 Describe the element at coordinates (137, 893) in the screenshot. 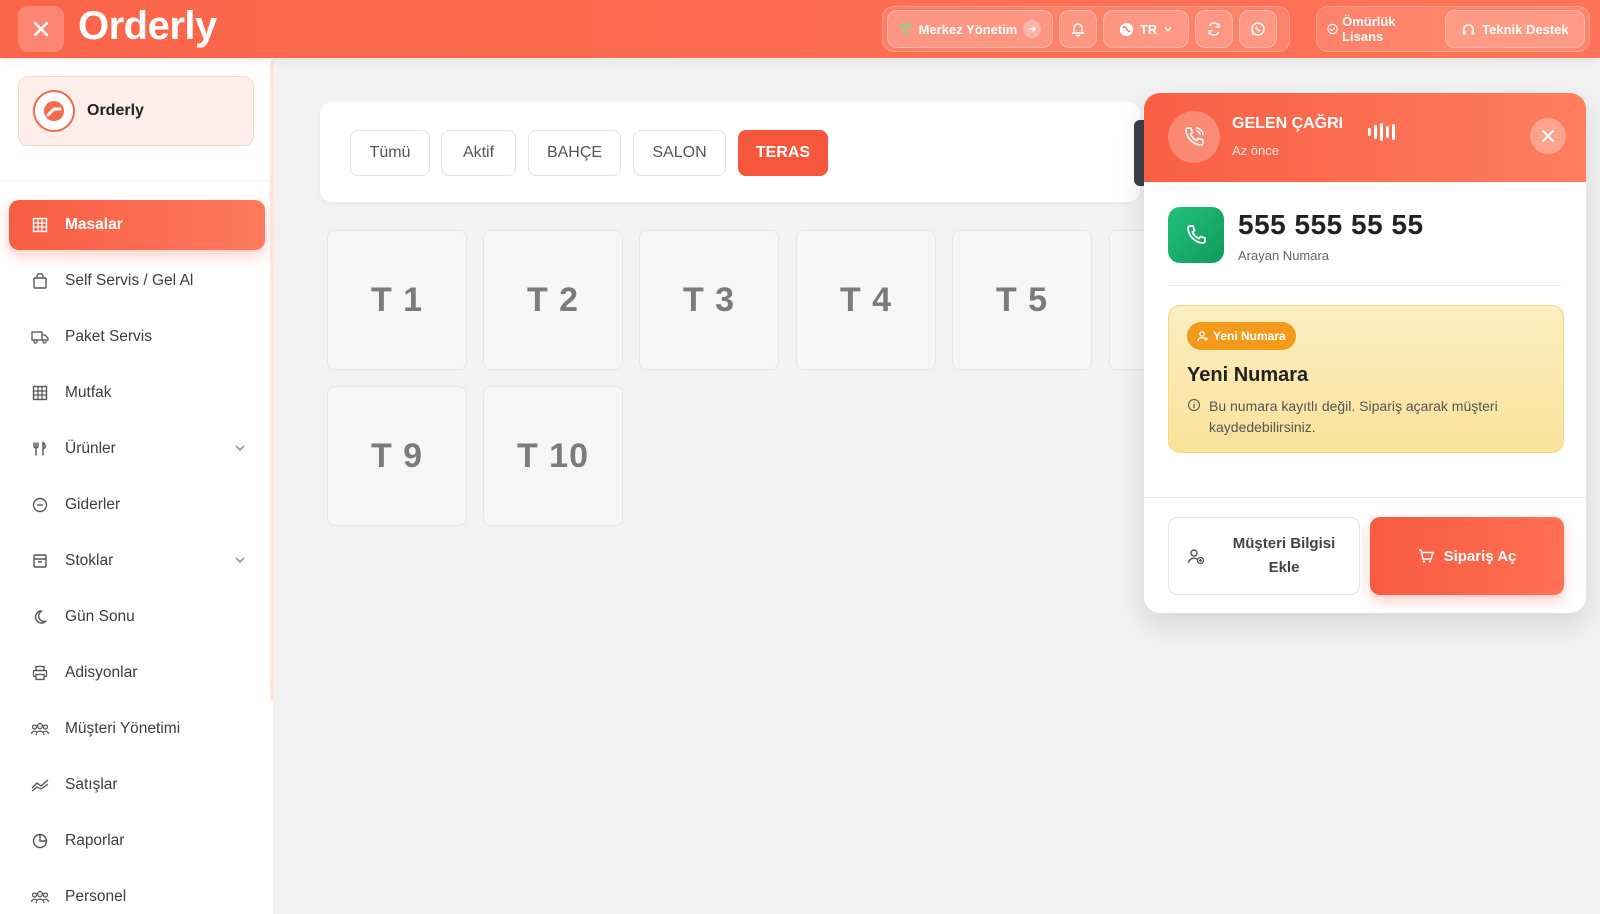

I see `sidebar-item-personel: Personel` at that location.